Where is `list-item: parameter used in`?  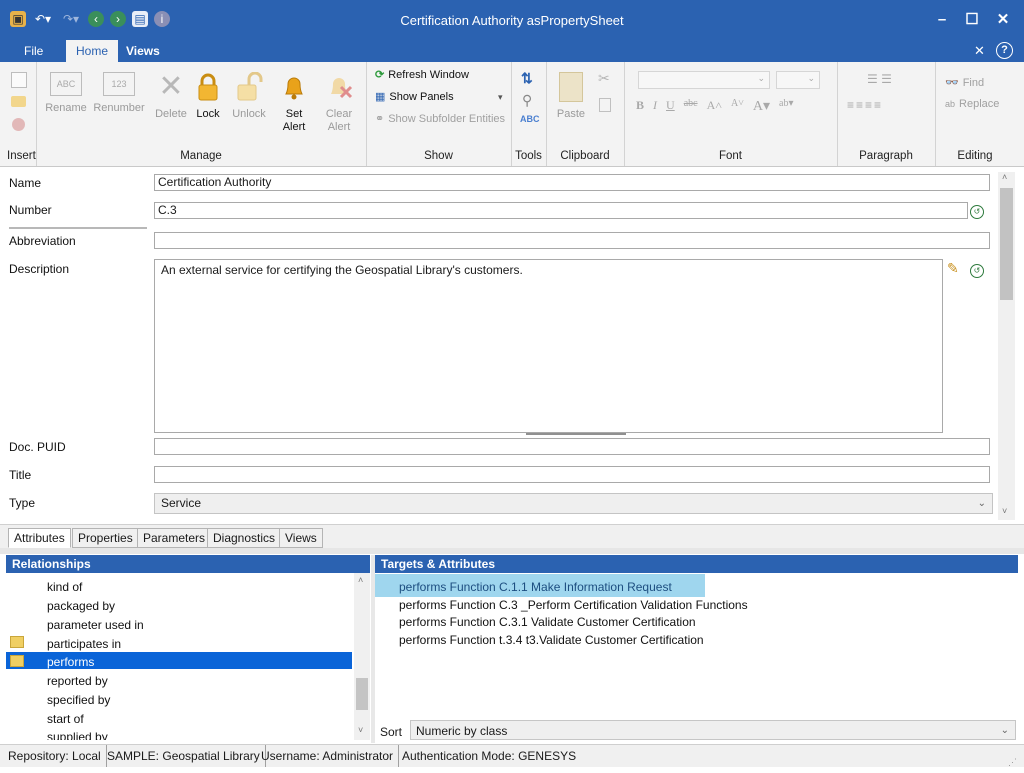 list-item: parameter used in is located at coordinates (95, 625).